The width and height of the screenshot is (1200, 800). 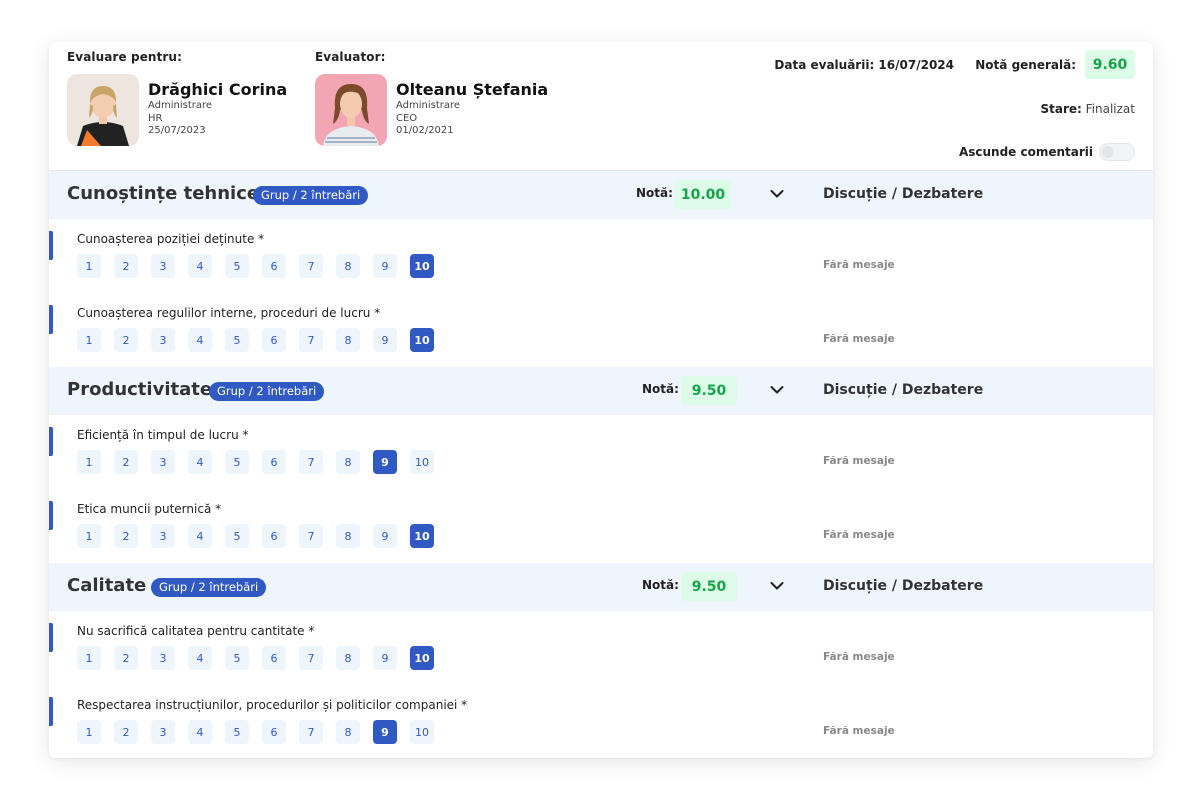 What do you see at coordinates (1110, 109) in the screenshot?
I see `status-value: Finalizat` at bounding box center [1110, 109].